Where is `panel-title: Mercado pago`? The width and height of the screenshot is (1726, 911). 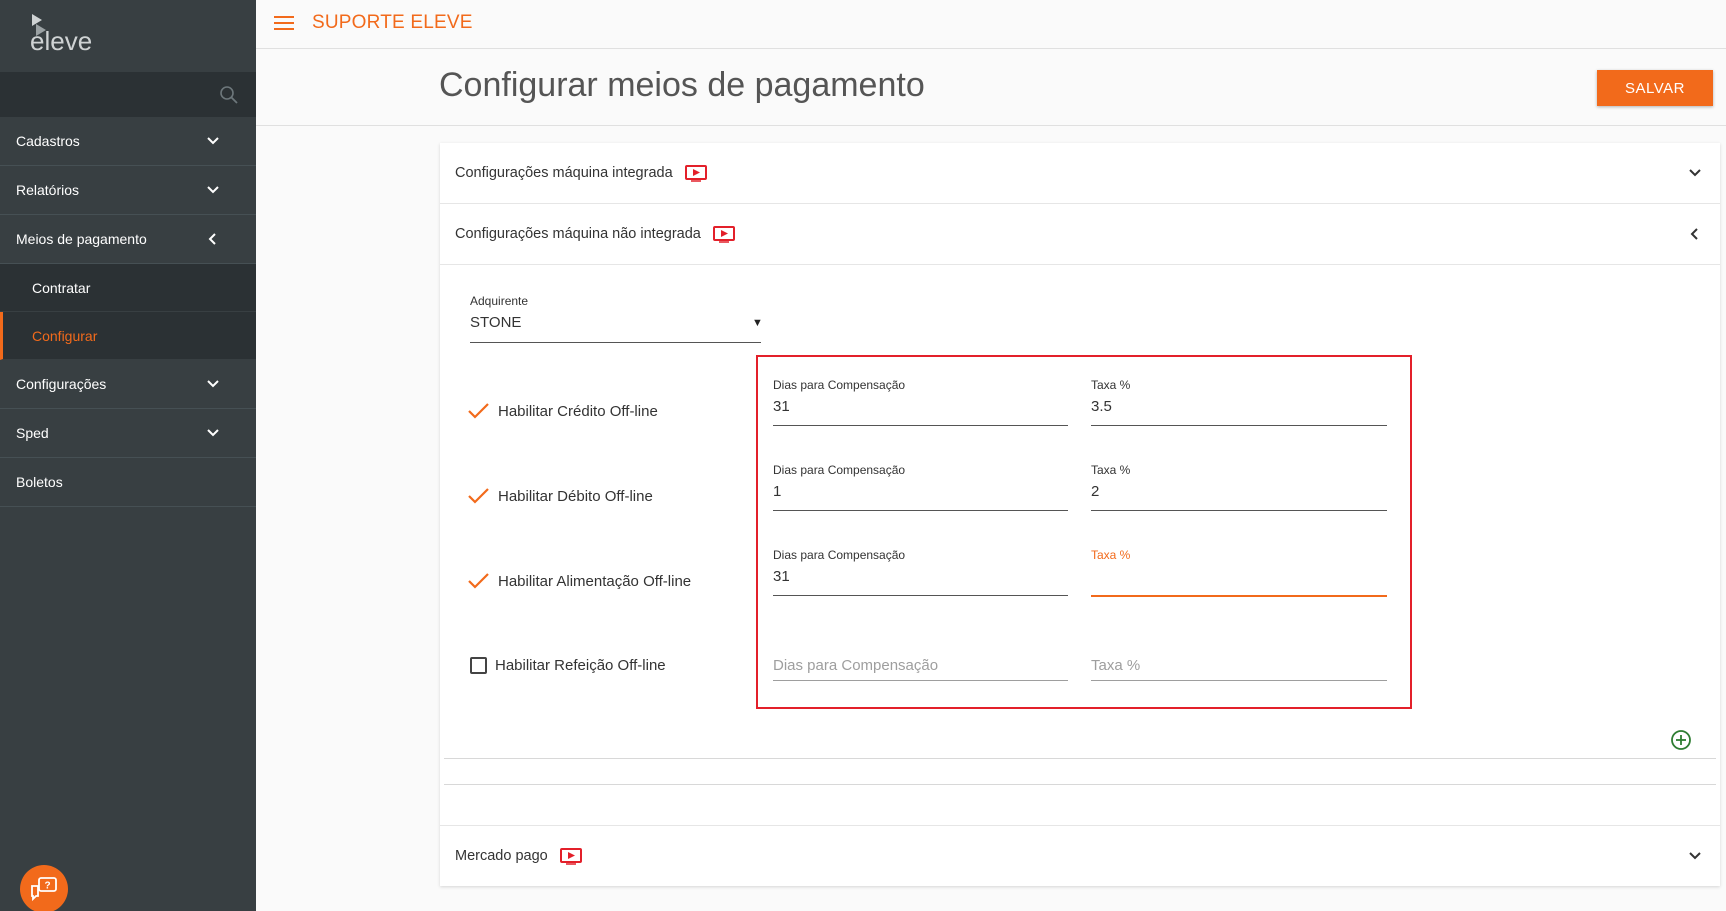
panel-title: Mercado pago is located at coordinates (501, 856).